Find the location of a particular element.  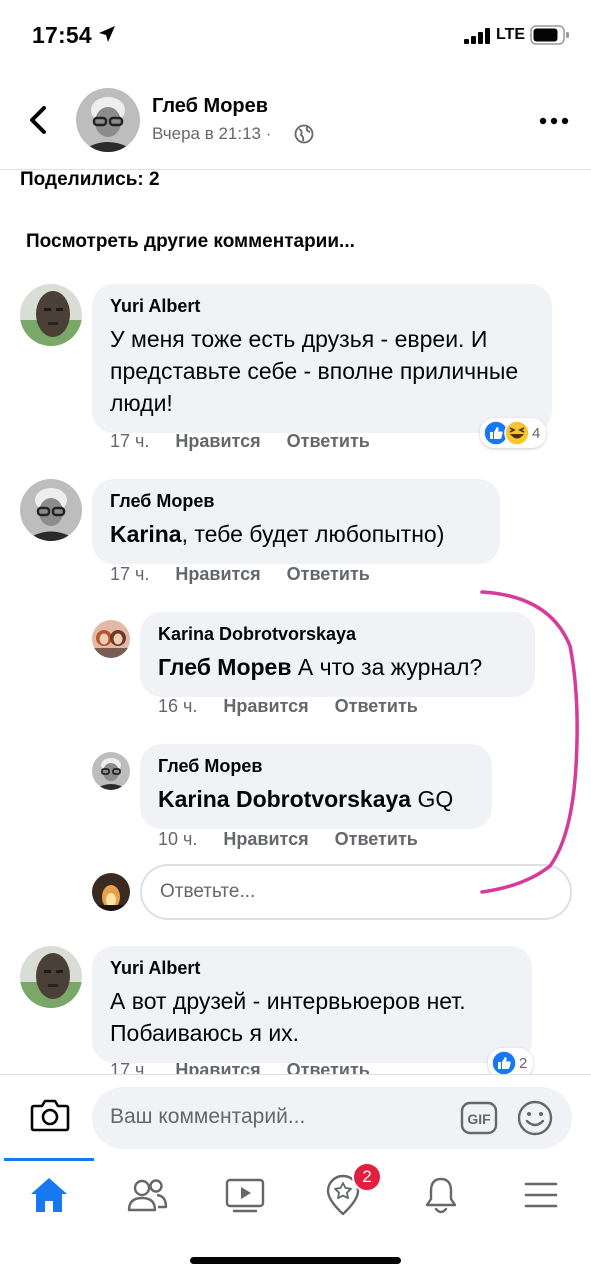

reply-author: Глеб Морев is located at coordinates (316, 766).